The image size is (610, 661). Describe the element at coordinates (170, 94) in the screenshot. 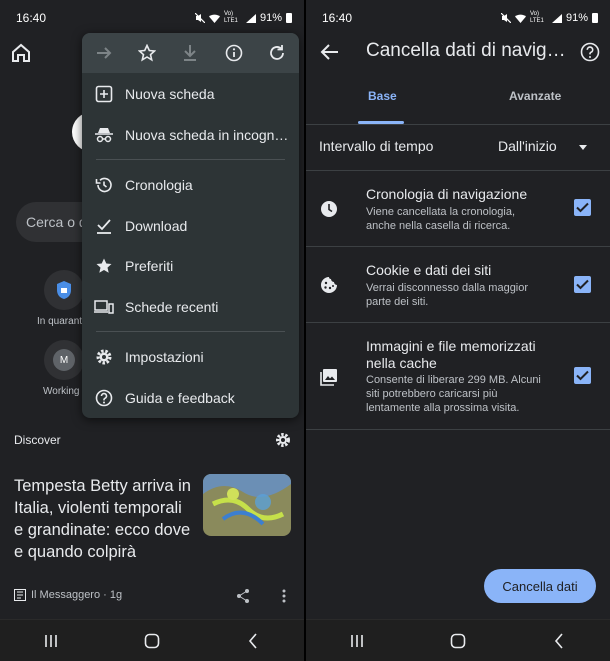

I see `menu-item-label: Nuova scheda` at that location.